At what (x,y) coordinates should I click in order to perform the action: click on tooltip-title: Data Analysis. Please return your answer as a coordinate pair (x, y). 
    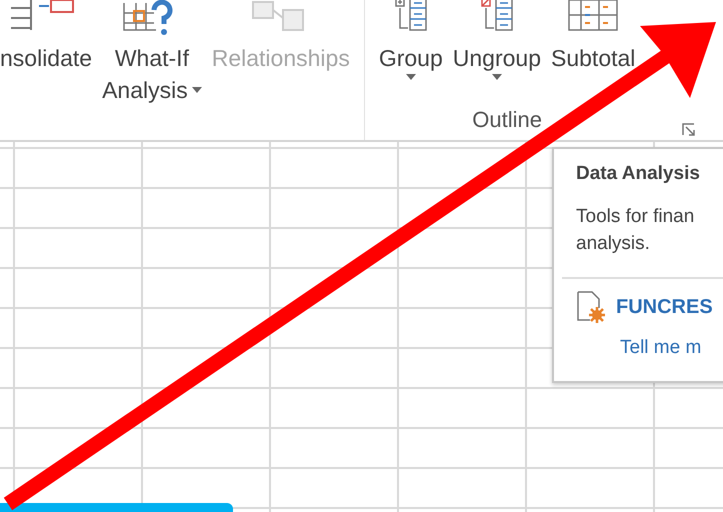
    Looking at the image, I should click on (638, 174).